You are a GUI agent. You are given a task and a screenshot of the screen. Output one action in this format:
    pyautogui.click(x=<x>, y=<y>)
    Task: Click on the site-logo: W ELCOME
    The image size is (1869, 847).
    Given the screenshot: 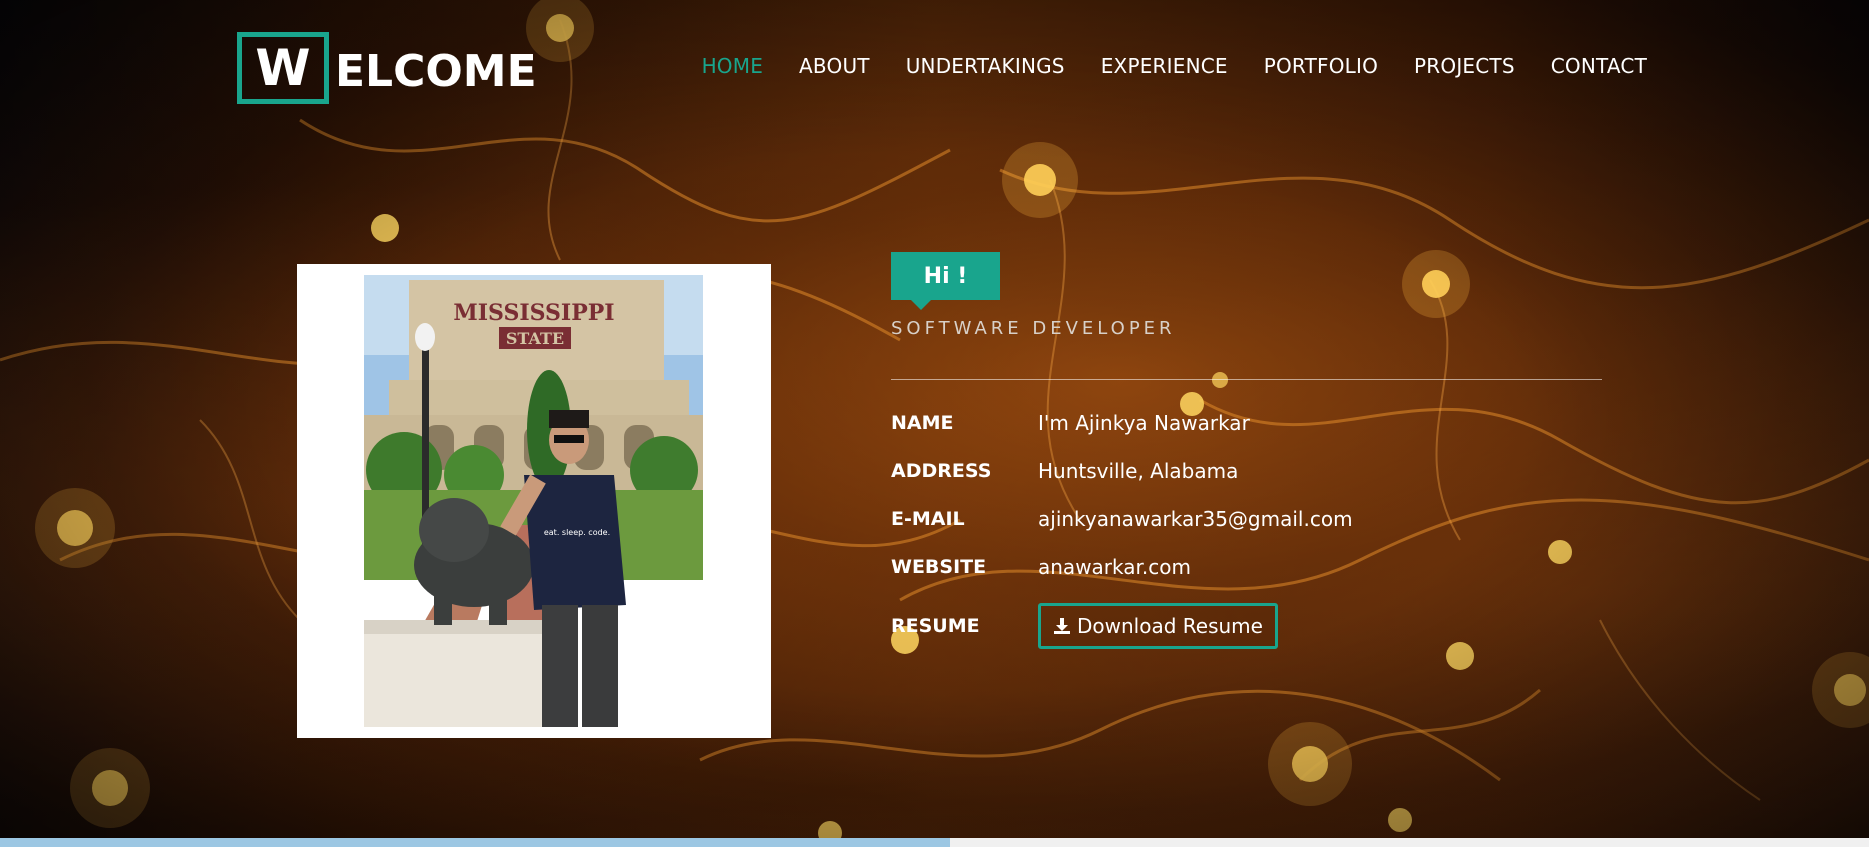 What is the action you would take?
    pyautogui.click(x=387, y=67)
    